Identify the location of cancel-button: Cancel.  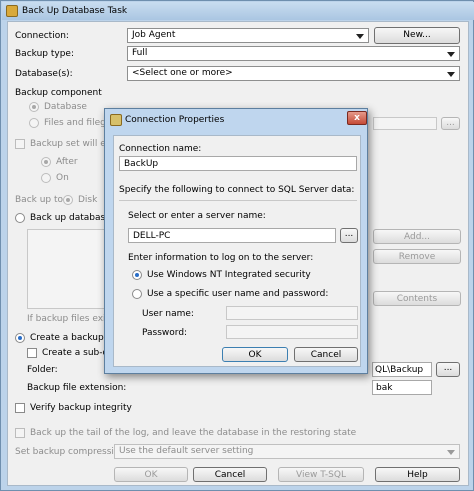
(230, 474).